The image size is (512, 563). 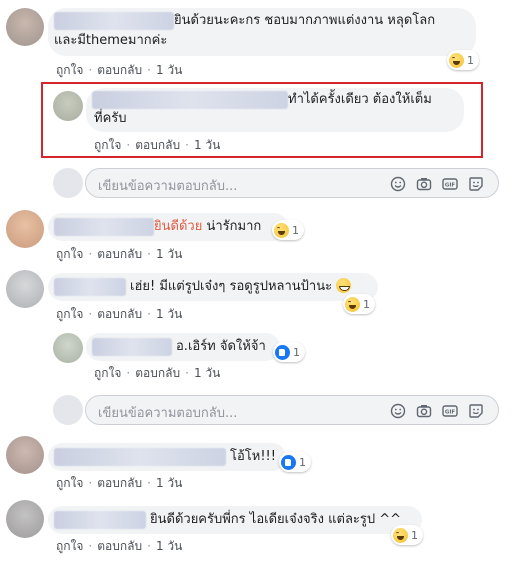 I want to click on reply-text: อ.เอิร์ท จัดให้จ้า, so click(x=221, y=346).